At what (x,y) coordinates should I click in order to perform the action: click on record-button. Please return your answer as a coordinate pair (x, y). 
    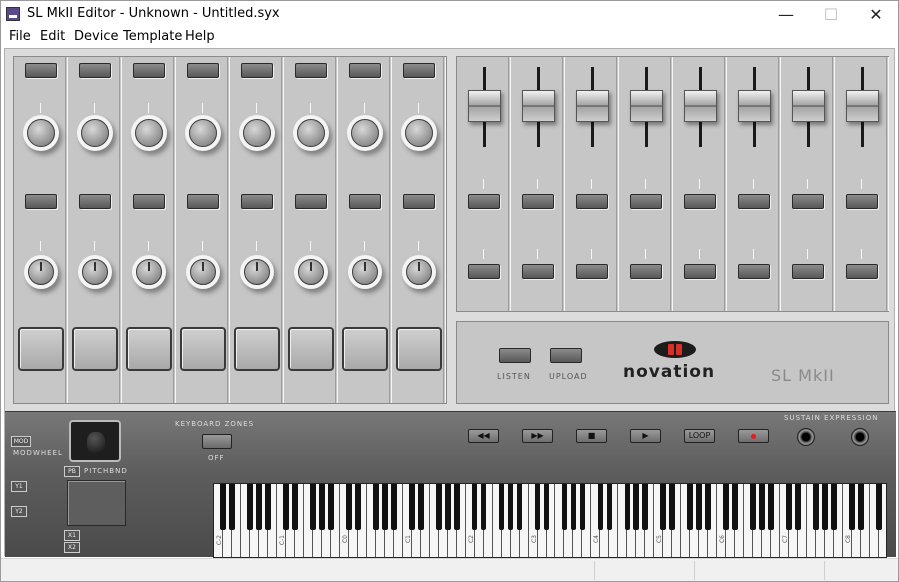
    Looking at the image, I should click on (753, 436).